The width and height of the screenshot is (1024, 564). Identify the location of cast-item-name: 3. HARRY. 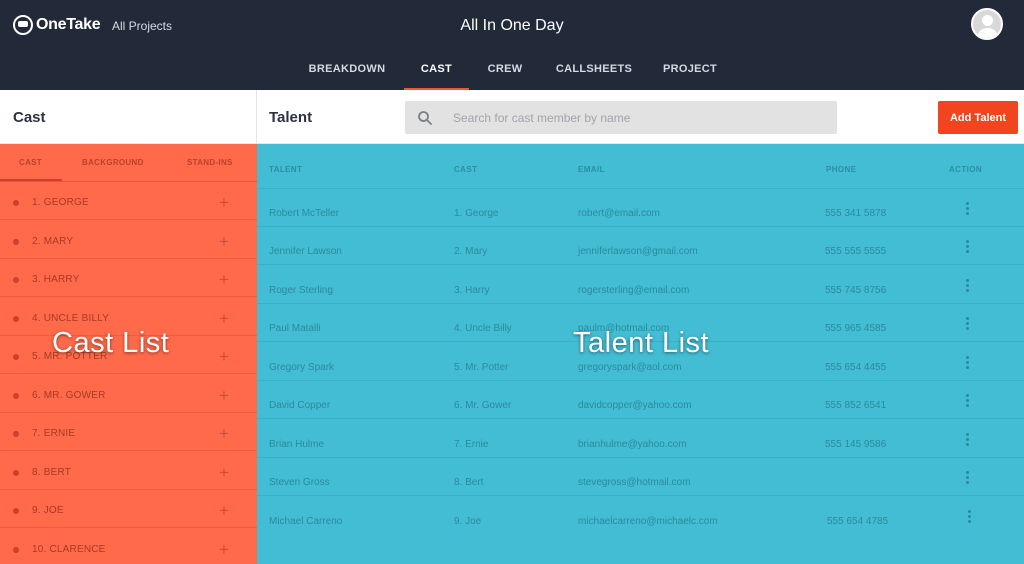
(56, 279).